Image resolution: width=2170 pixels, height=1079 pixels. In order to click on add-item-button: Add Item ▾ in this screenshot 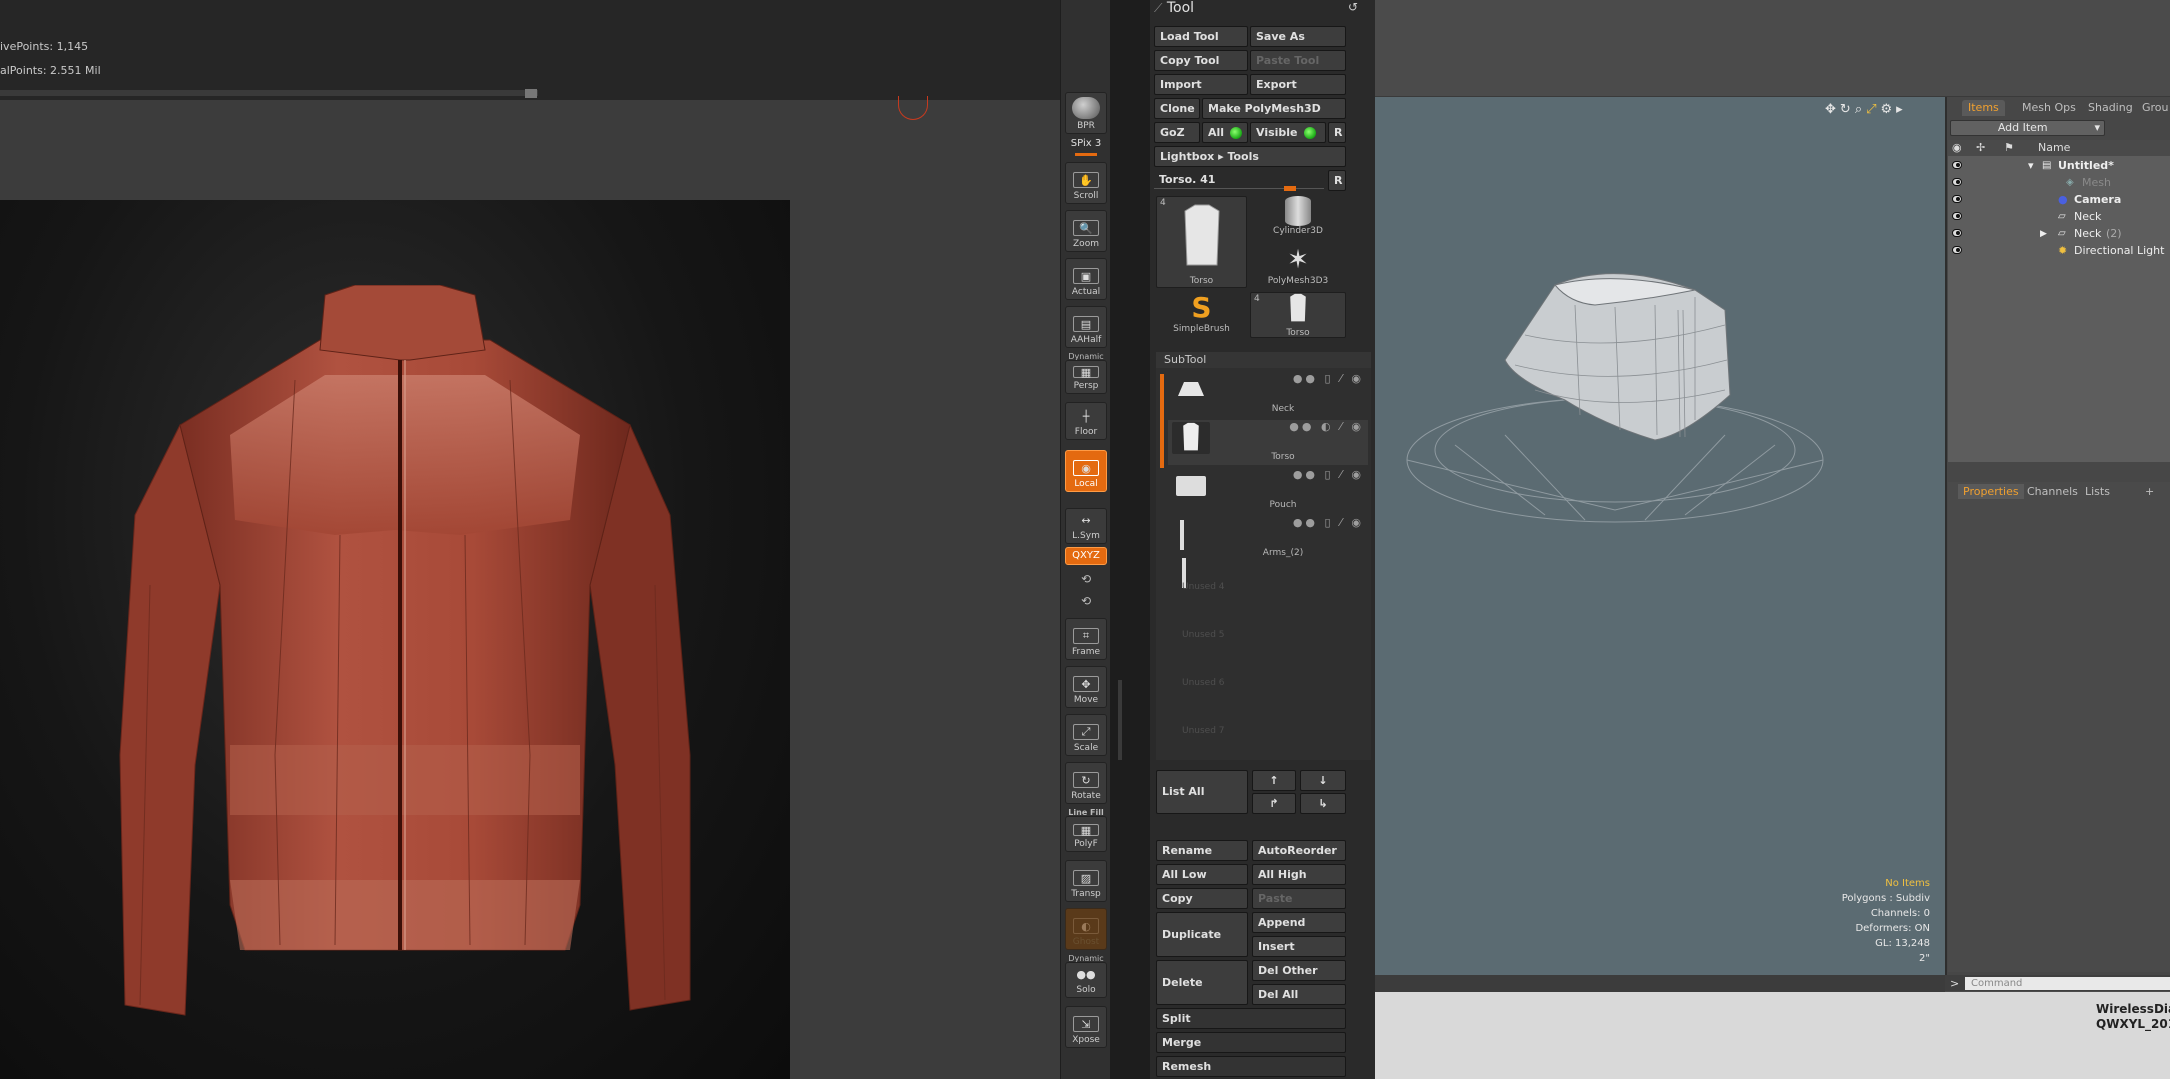, I will do `click(2027, 128)`.